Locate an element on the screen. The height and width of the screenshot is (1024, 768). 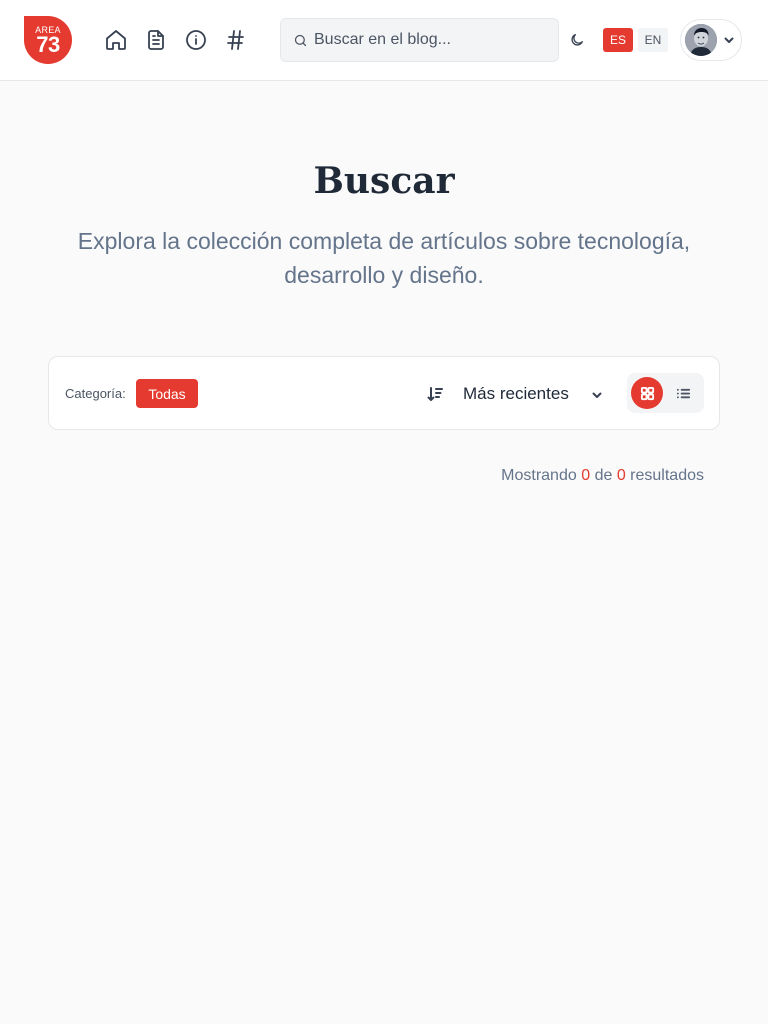
sort-icon is located at coordinates (435, 394).